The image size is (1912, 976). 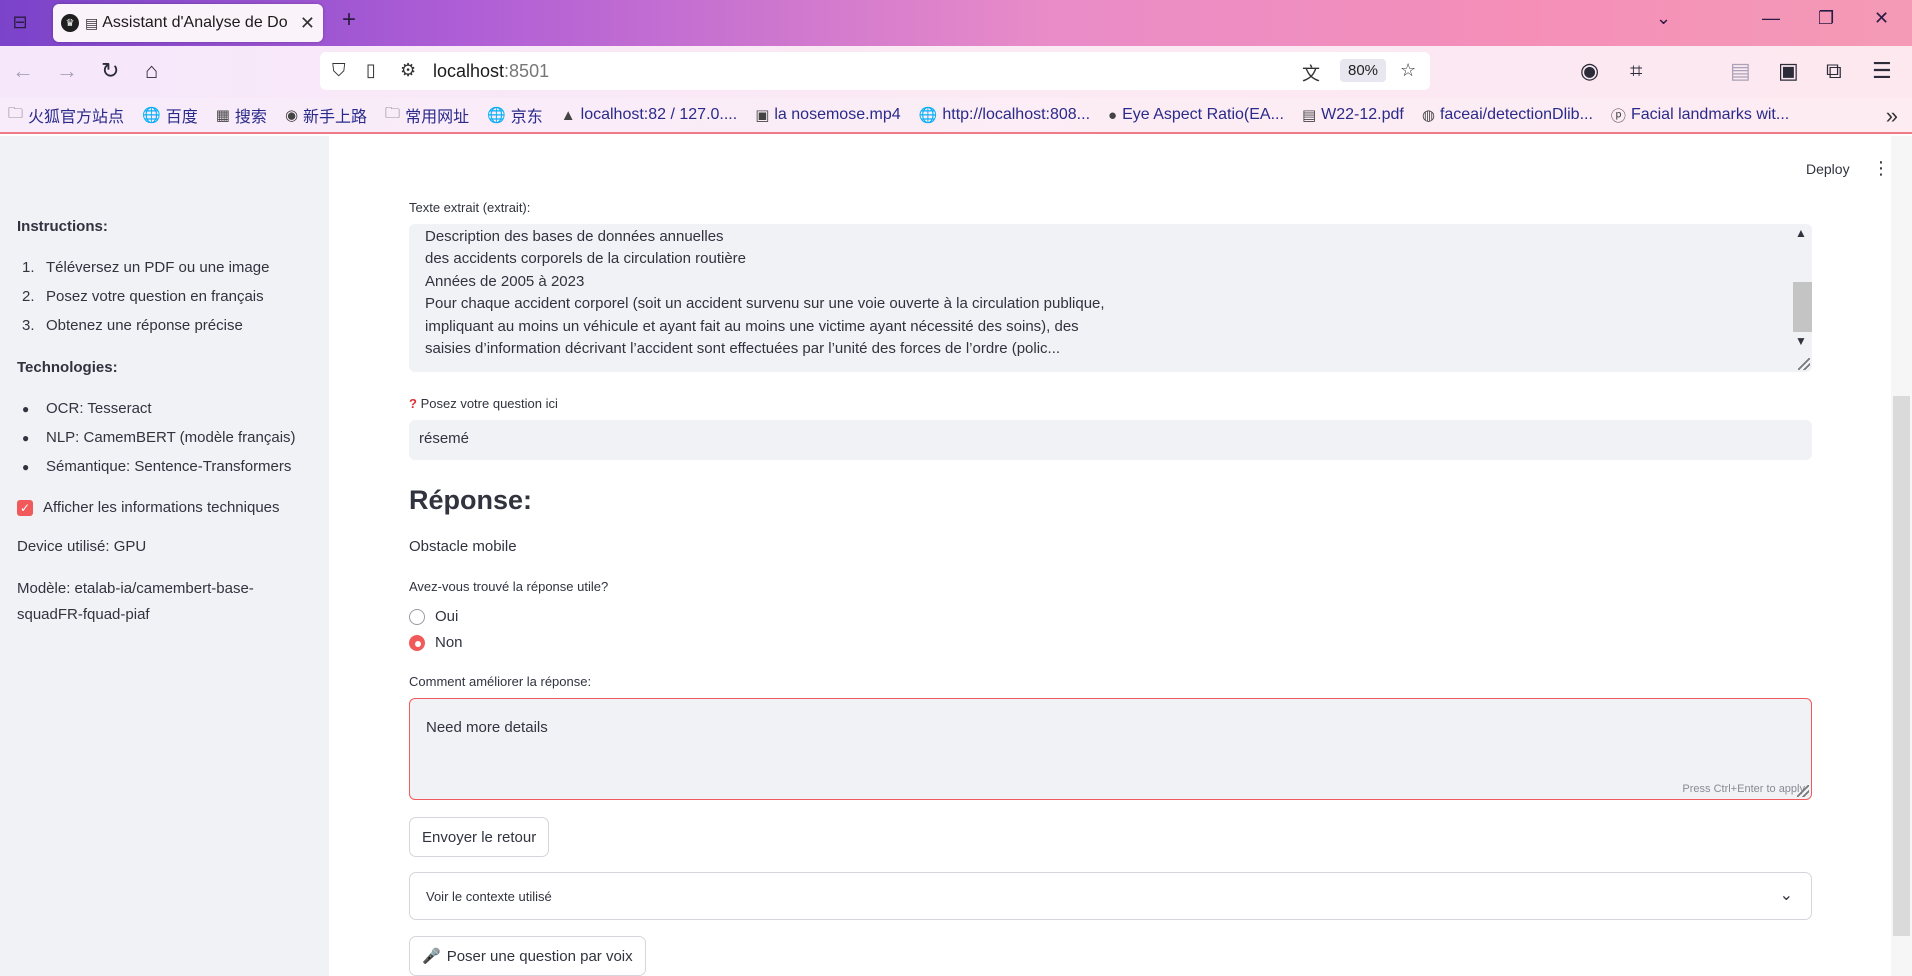 I want to click on radio-oui: Oui, so click(x=433, y=616).